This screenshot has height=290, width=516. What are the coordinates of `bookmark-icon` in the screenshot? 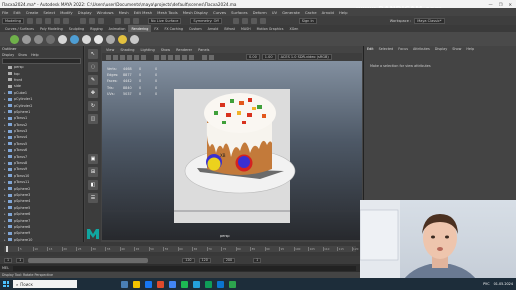 It's located at (115, 57).